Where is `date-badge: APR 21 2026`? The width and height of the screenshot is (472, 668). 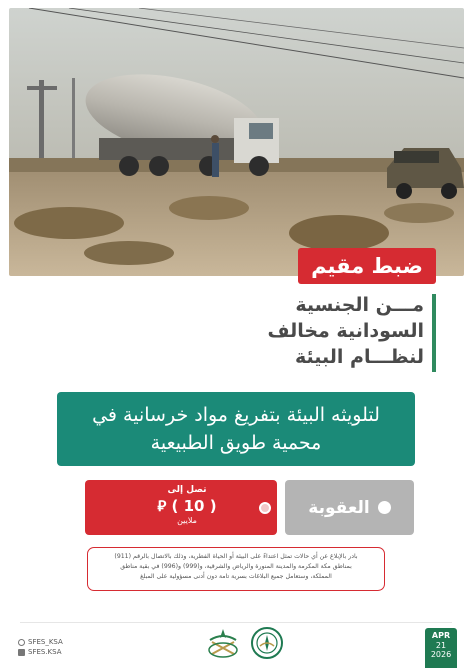
date-badge: APR 21 2026 is located at coordinates (441, 648).